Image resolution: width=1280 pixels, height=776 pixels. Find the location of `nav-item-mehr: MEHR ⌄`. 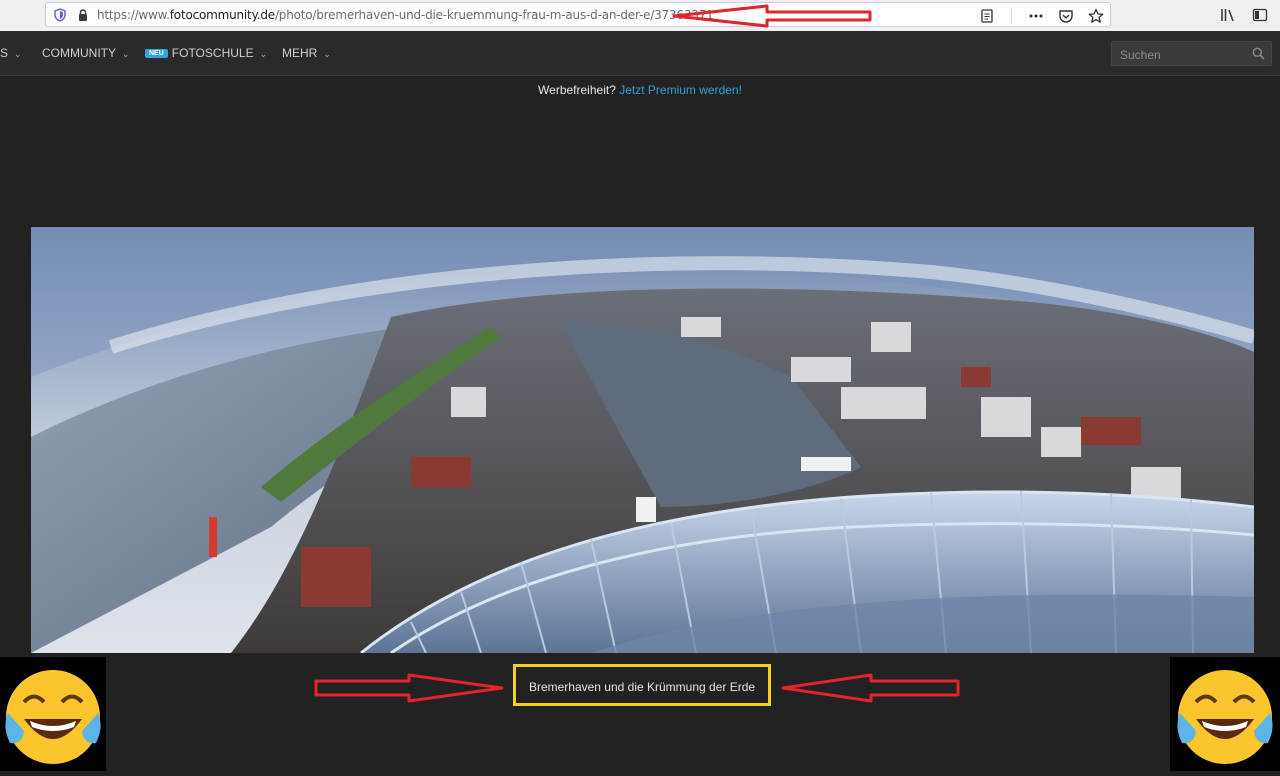

nav-item-mehr: MEHR ⌄ is located at coordinates (306, 53).